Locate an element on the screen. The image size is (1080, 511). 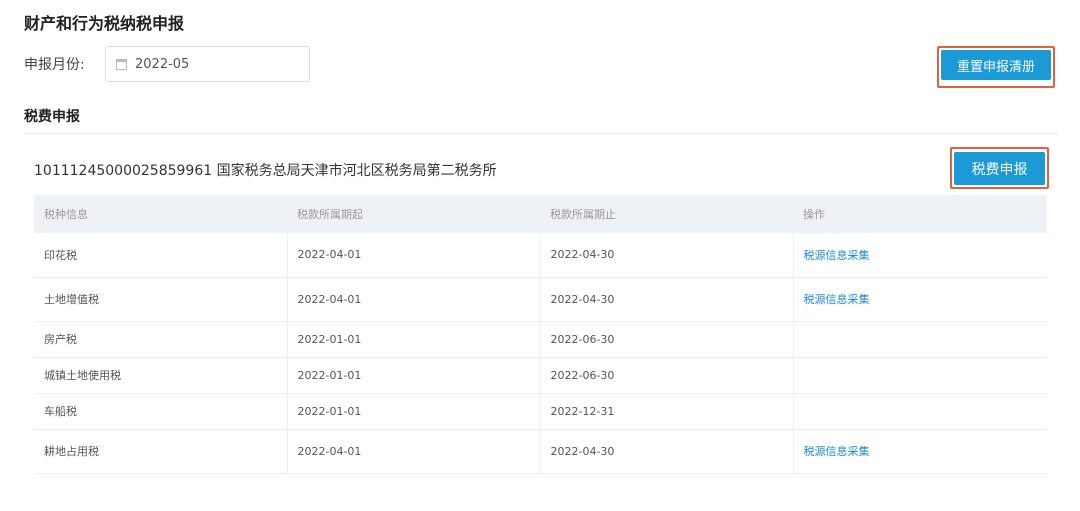
reset-declaration-list-button: 重置申报清册 is located at coordinates (996, 65).